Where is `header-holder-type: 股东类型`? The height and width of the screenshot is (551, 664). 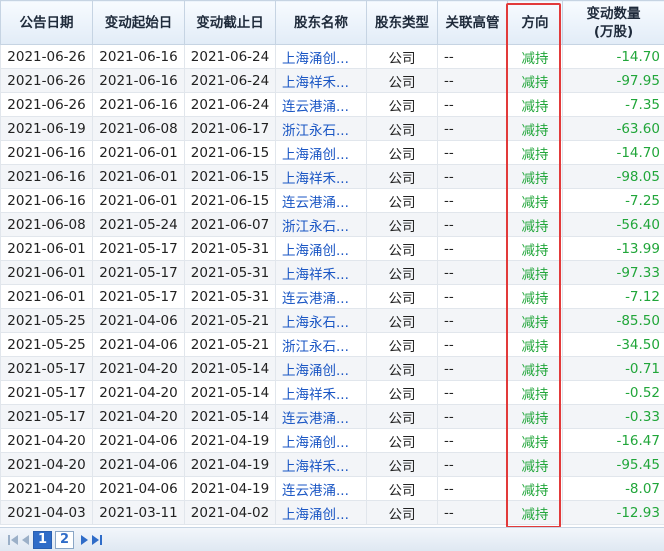
header-holder-type: 股东类型 is located at coordinates (402, 22).